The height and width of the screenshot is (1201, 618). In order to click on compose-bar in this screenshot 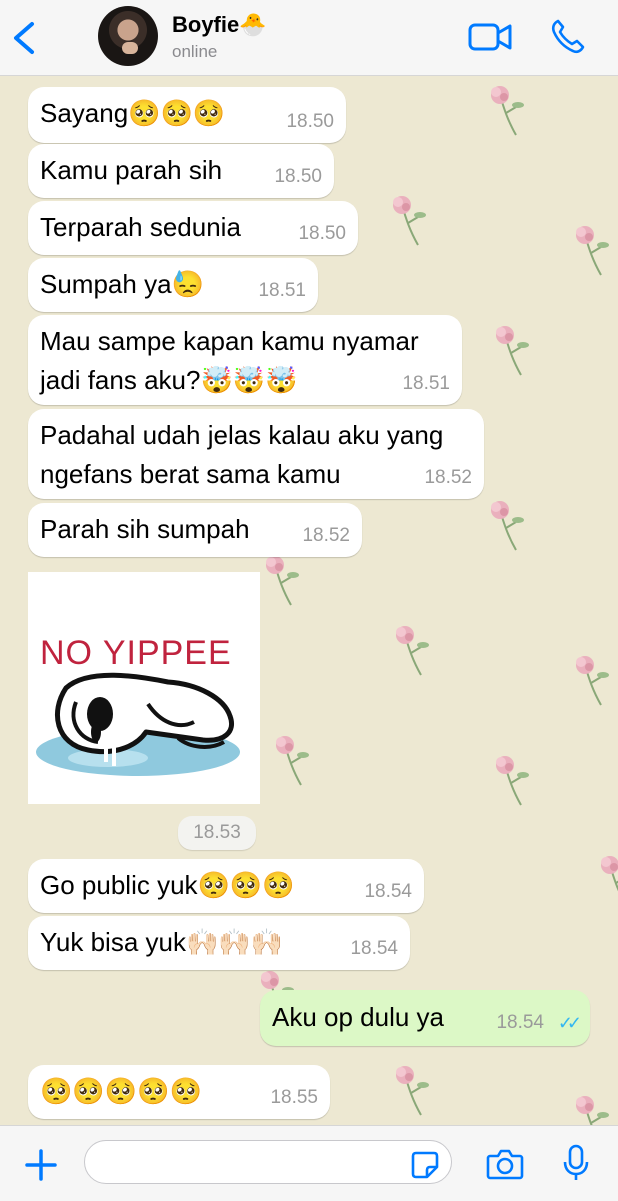, I will do `click(309, 1163)`.